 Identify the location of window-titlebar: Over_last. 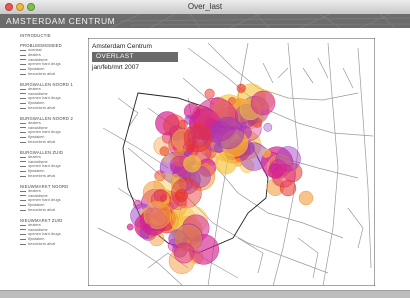
(205, 7).